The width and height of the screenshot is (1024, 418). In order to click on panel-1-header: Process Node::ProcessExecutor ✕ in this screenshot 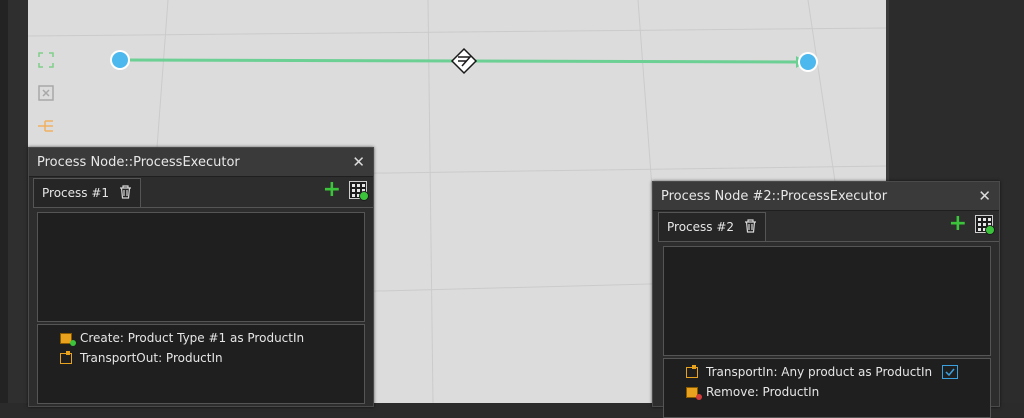, I will do `click(201, 162)`.